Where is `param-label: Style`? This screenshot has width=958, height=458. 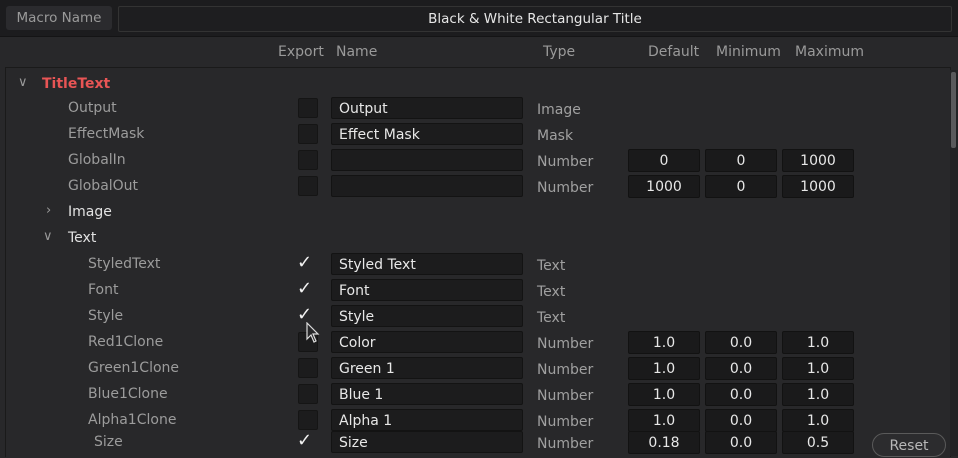 param-label: Style is located at coordinates (106, 316).